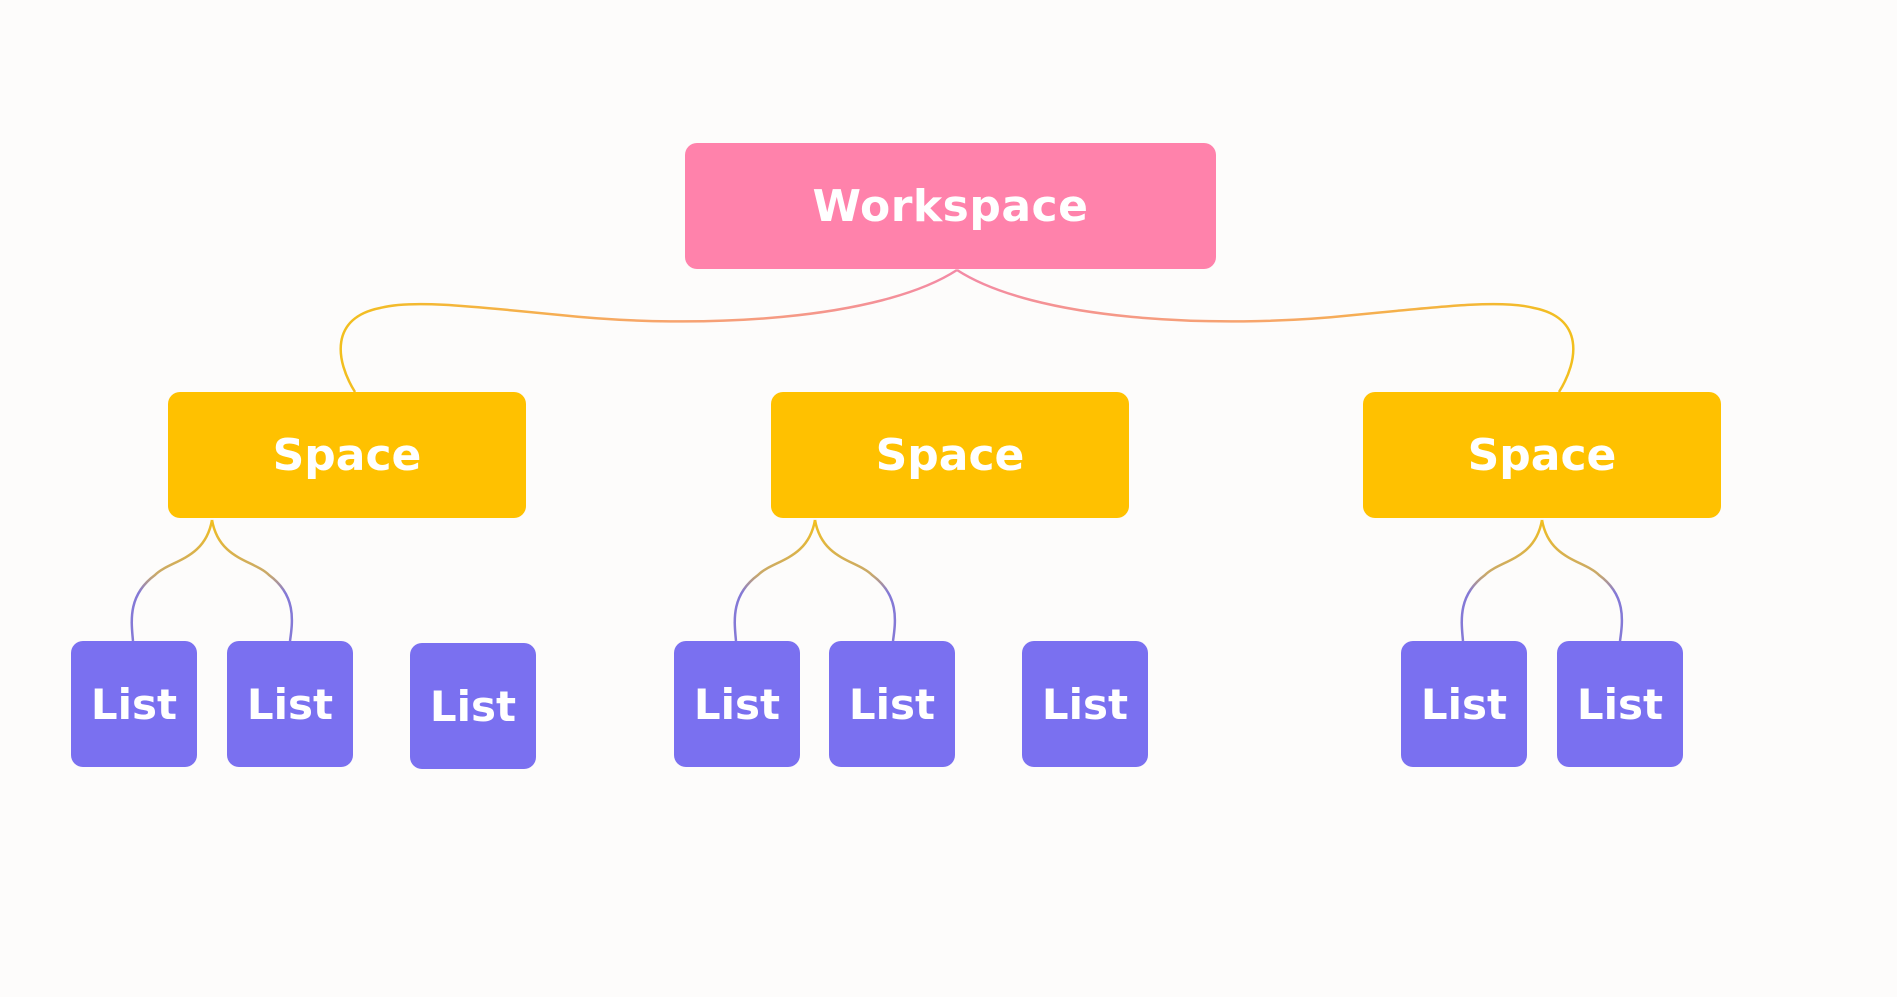 This screenshot has height=997, width=1897. Describe the element at coordinates (347, 455) in the screenshot. I see `space-node-1: Space` at that location.